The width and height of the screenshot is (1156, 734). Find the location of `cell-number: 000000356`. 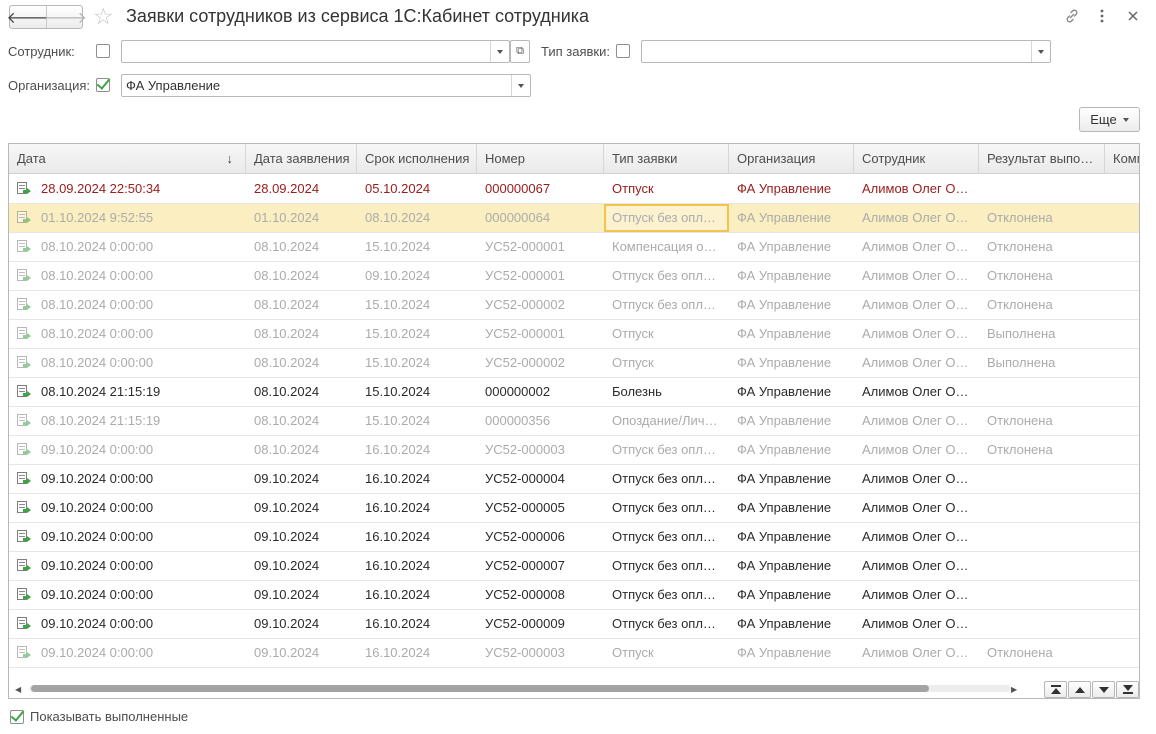

cell-number: 000000356 is located at coordinates (540, 421).